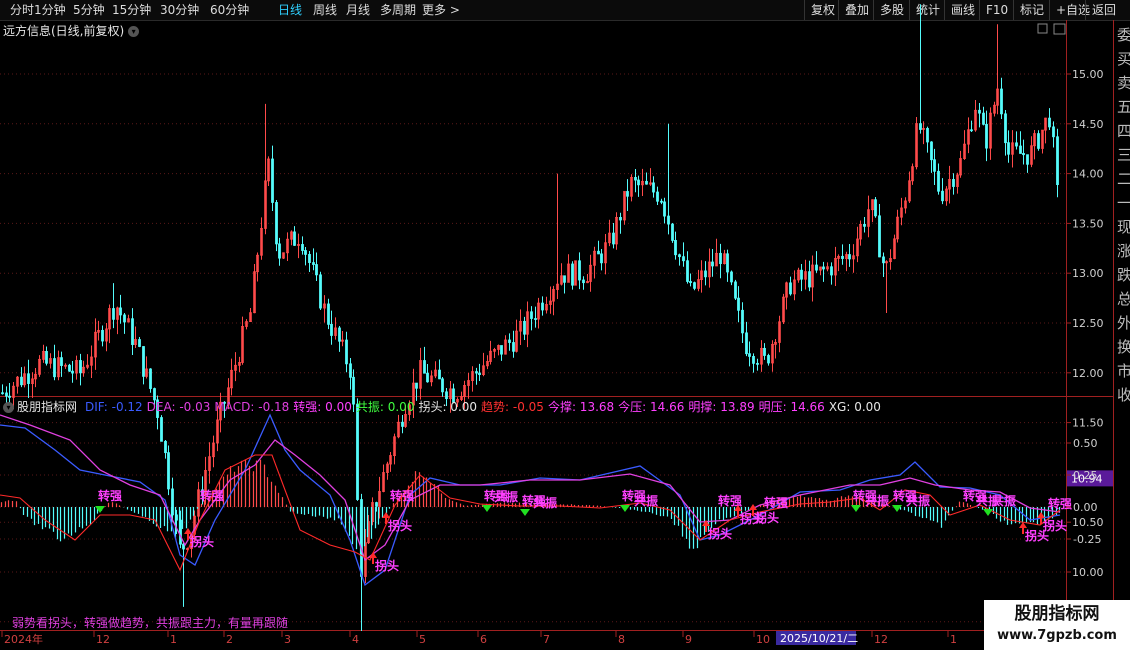  What do you see at coordinates (625, 508) in the screenshot?
I see `diamond-down-icon` at bounding box center [625, 508].